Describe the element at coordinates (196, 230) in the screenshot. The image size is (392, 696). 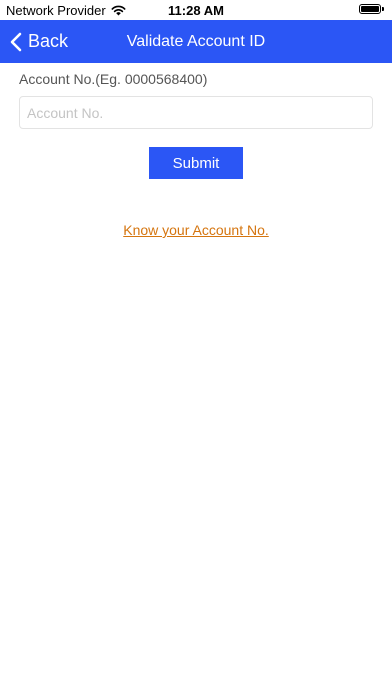
I see `know-account-number-link: Know your Account No.` at that location.